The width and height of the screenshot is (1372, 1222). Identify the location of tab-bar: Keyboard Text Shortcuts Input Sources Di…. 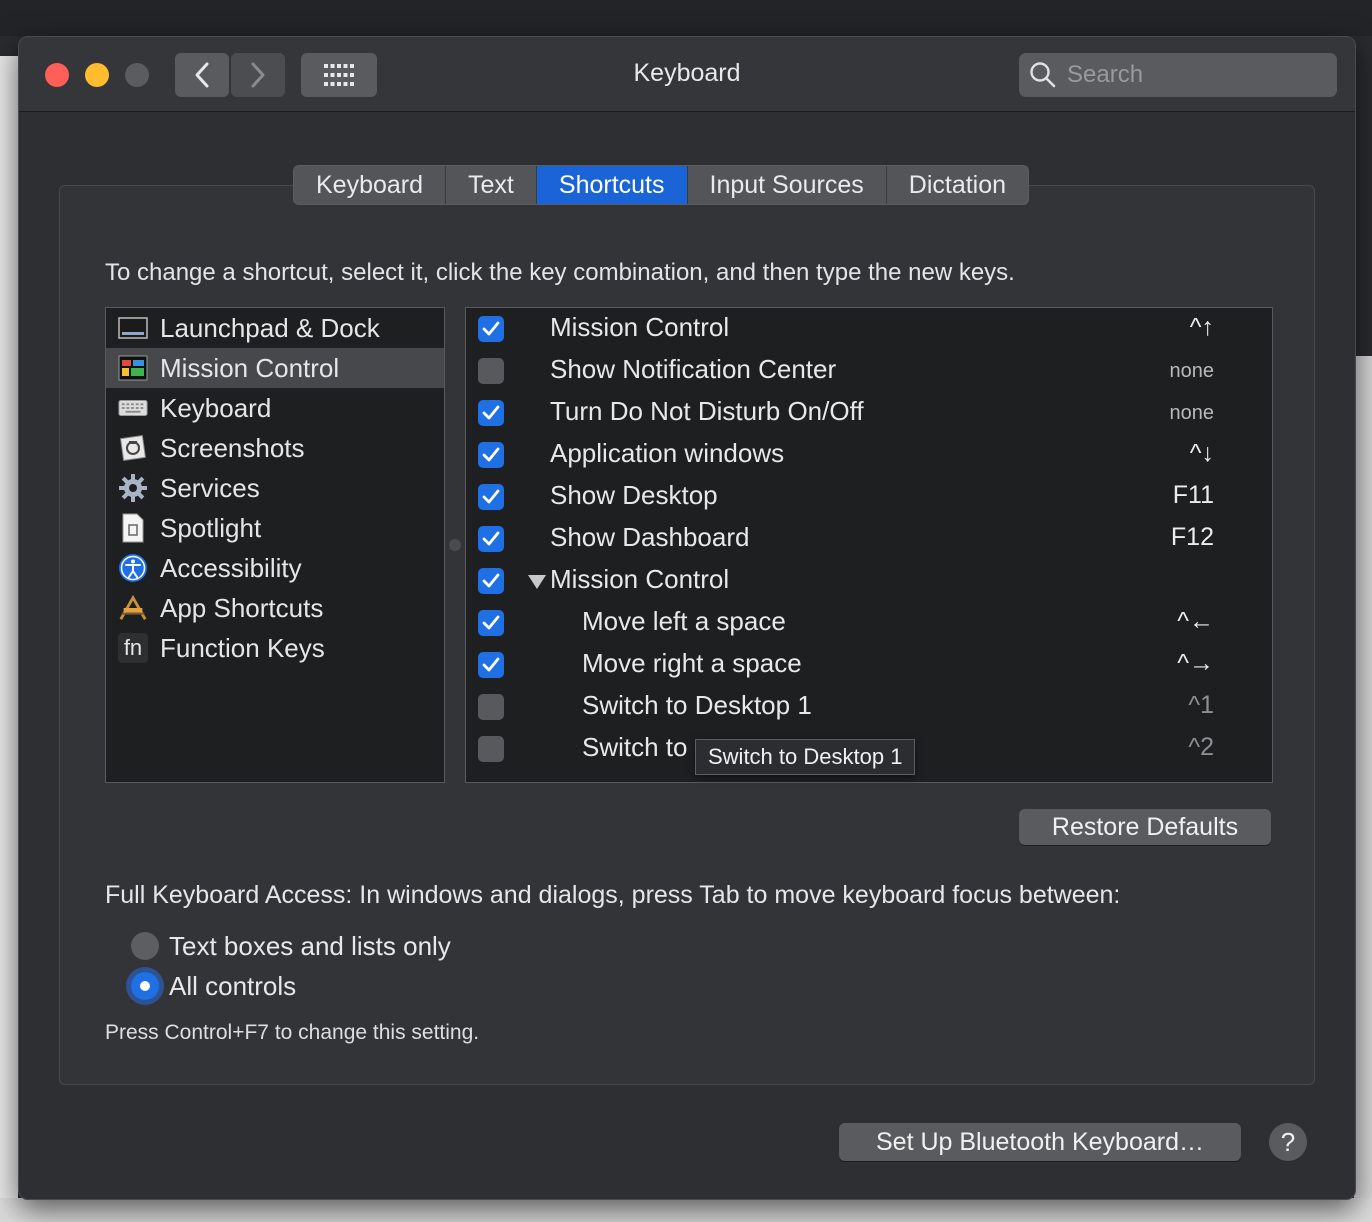
(661, 185).